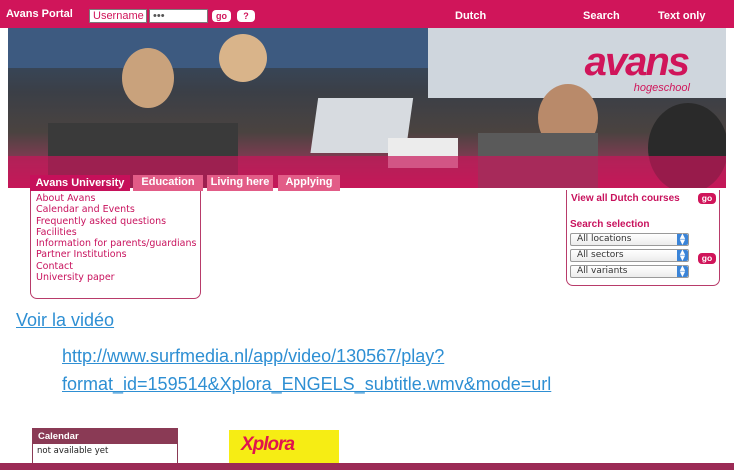 This screenshot has width=734, height=470. I want to click on avans-logo-subtitle: hogeschool, so click(661, 88).